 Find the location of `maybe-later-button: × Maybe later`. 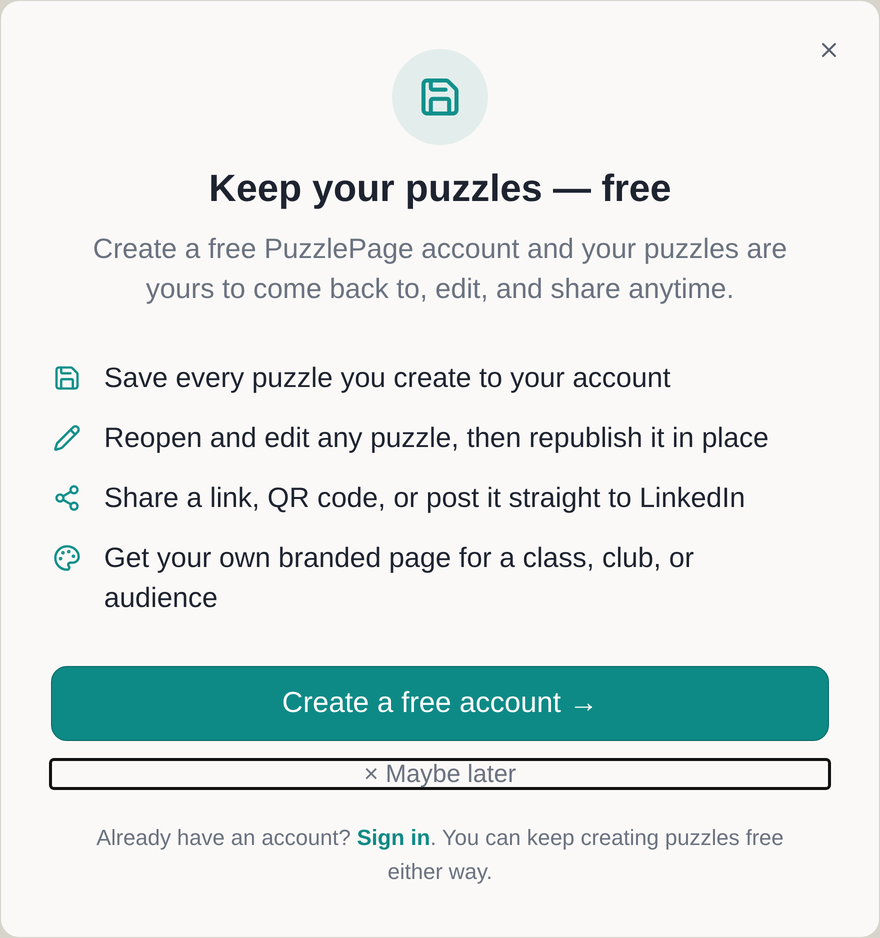

maybe-later-button: × Maybe later is located at coordinates (440, 774).